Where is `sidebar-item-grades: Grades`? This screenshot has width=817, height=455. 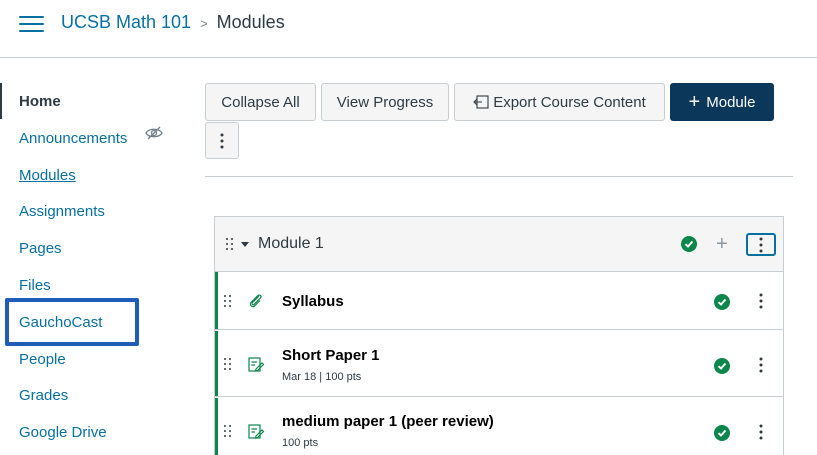 sidebar-item-grades: Grades is located at coordinates (43, 395).